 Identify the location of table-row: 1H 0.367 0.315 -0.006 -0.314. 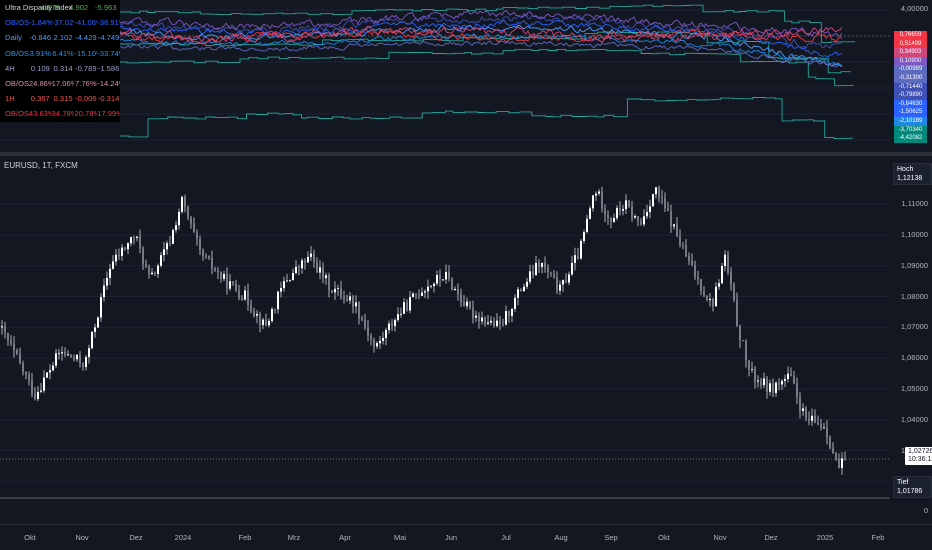
(60, 98).